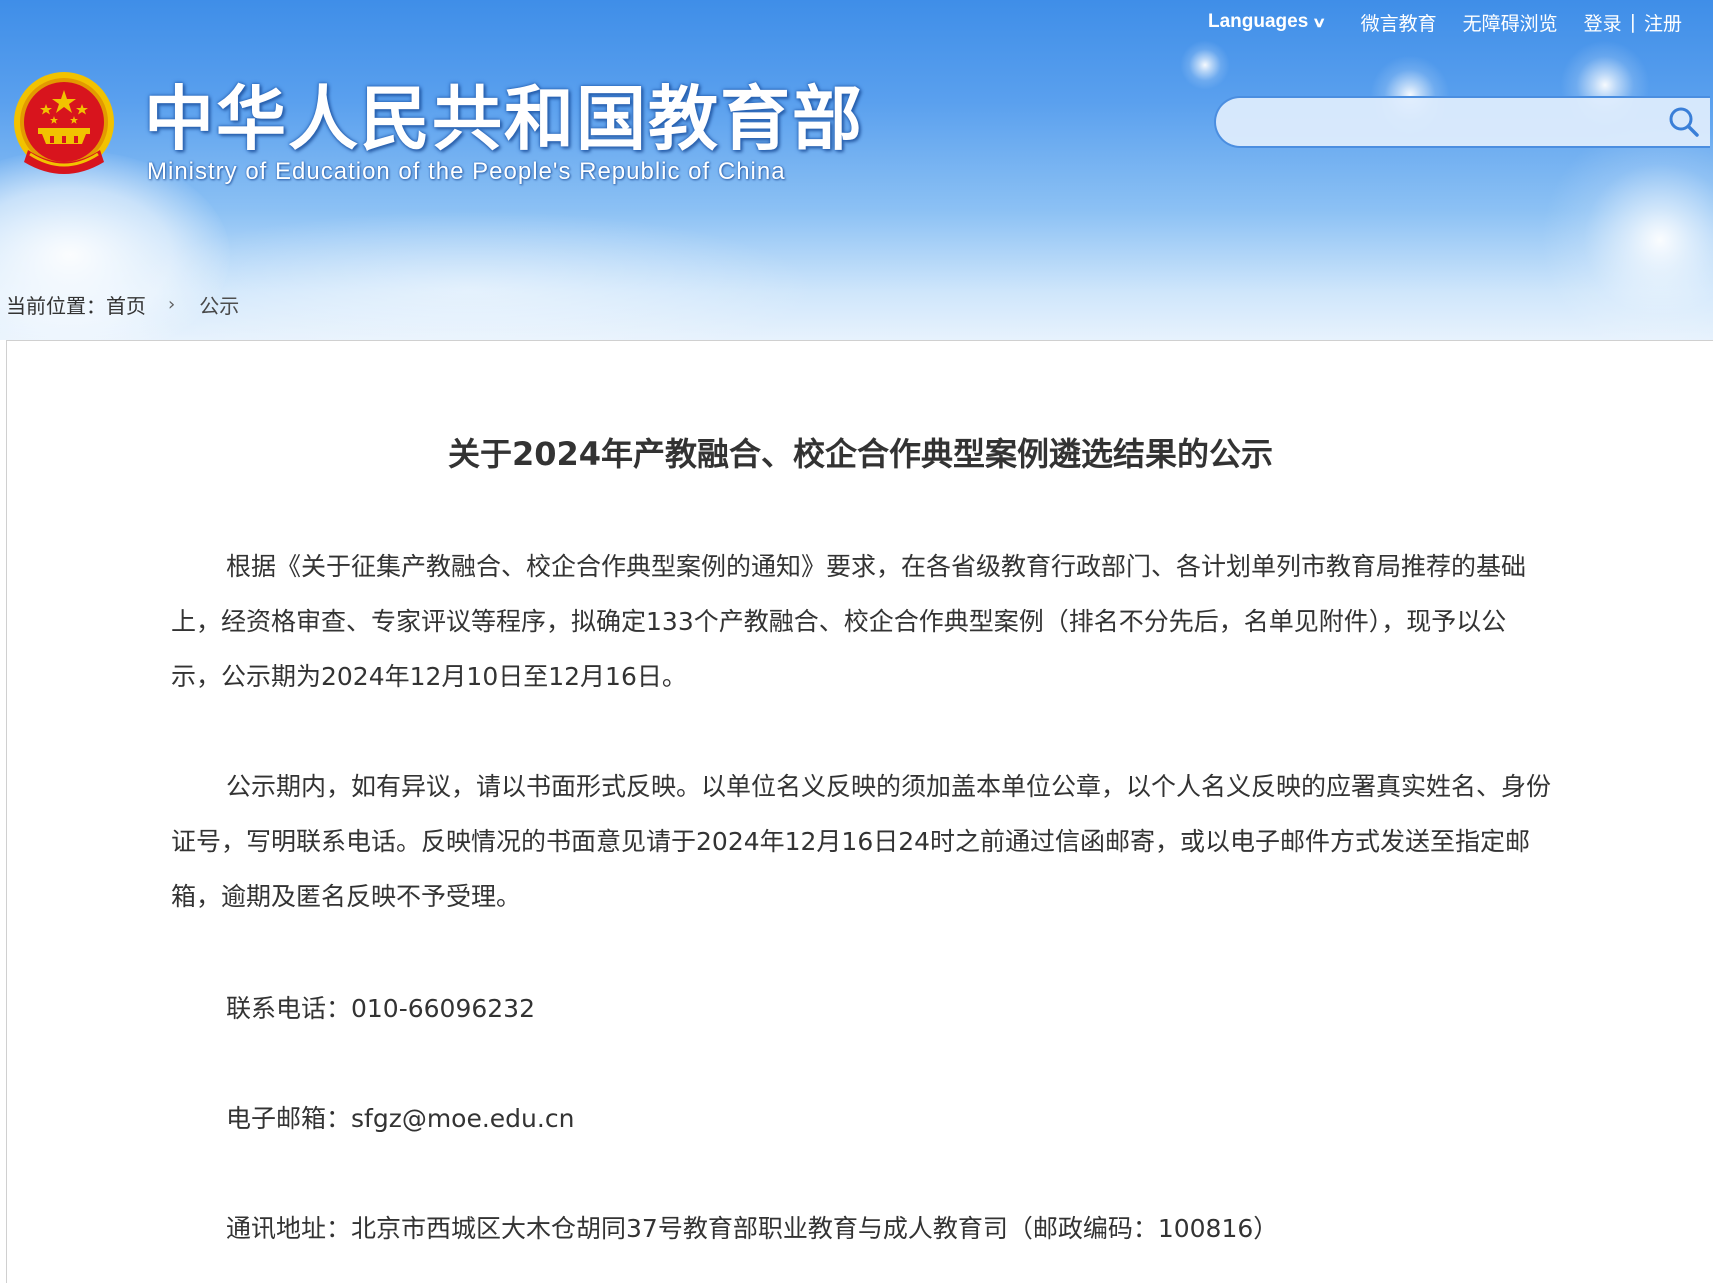 The width and height of the screenshot is (1713, 1283). What do you see at coordinates (172, 304) in the screenshot?
I see `chevron-right-icon: ›` at bounding box center [172, 304].